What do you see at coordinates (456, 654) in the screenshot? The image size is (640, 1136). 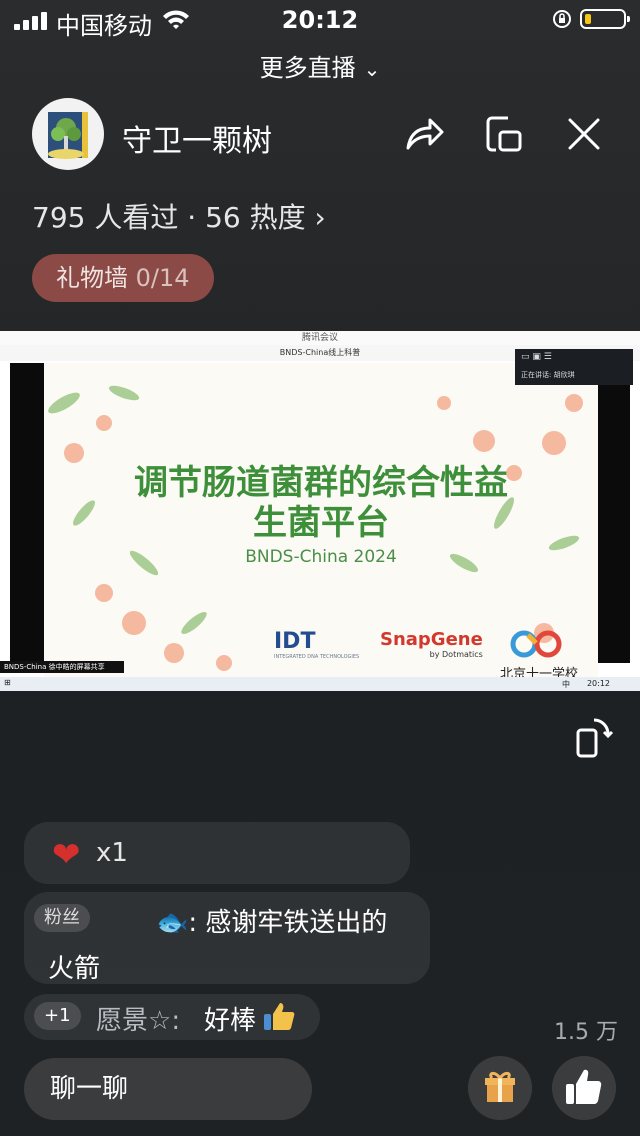 I see `snapgene-logo-sub: by Dotmatics` at bounding box center [456, 654].